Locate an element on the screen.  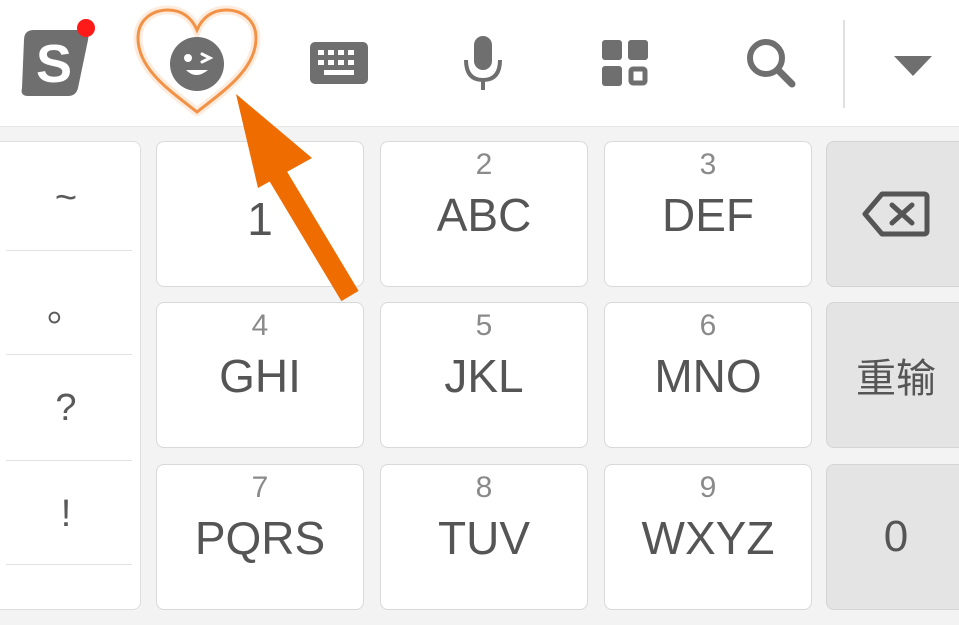
key-4: 4 GHI is located at coordinates (260, 375).